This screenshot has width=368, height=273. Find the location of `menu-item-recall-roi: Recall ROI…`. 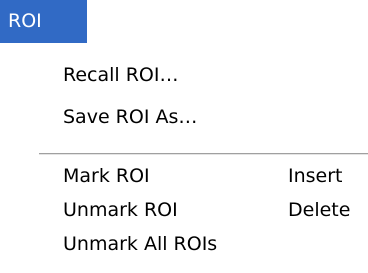

menu-item-recall-roi: Recall ROI… is located at coordinates (213, 75).